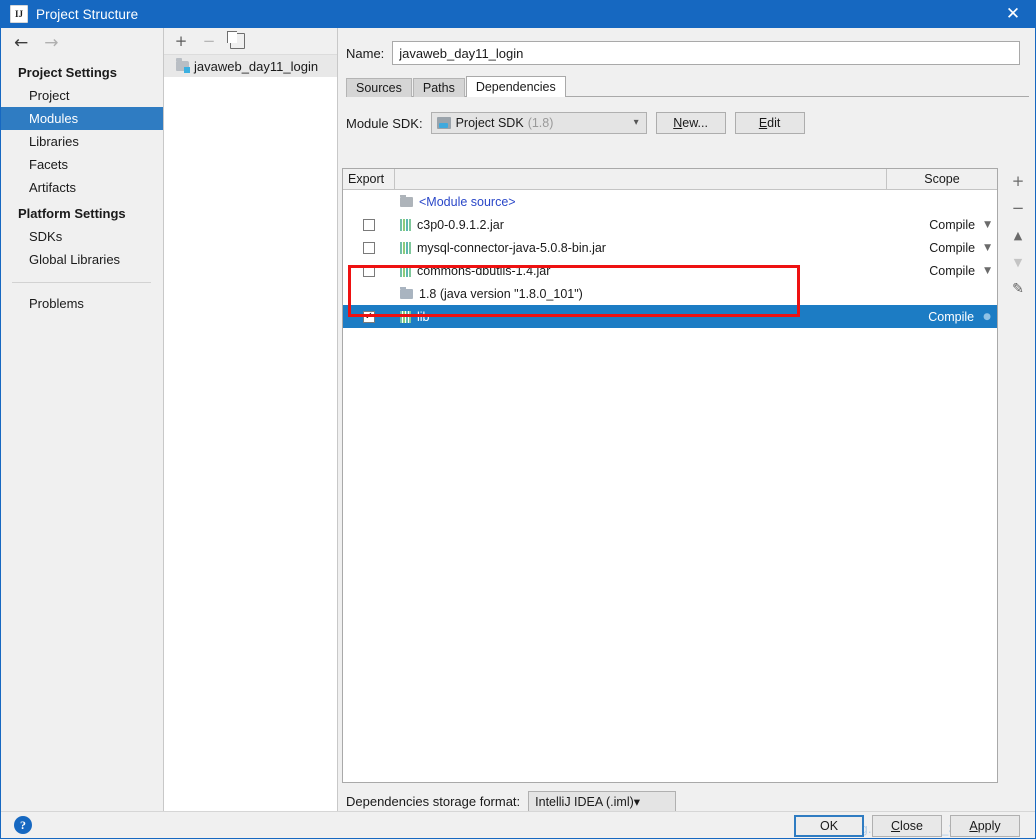 This screenshot has width=1036, height=840. I want to click on sidebar-item-sdks: SDKs, so click(81, 236).